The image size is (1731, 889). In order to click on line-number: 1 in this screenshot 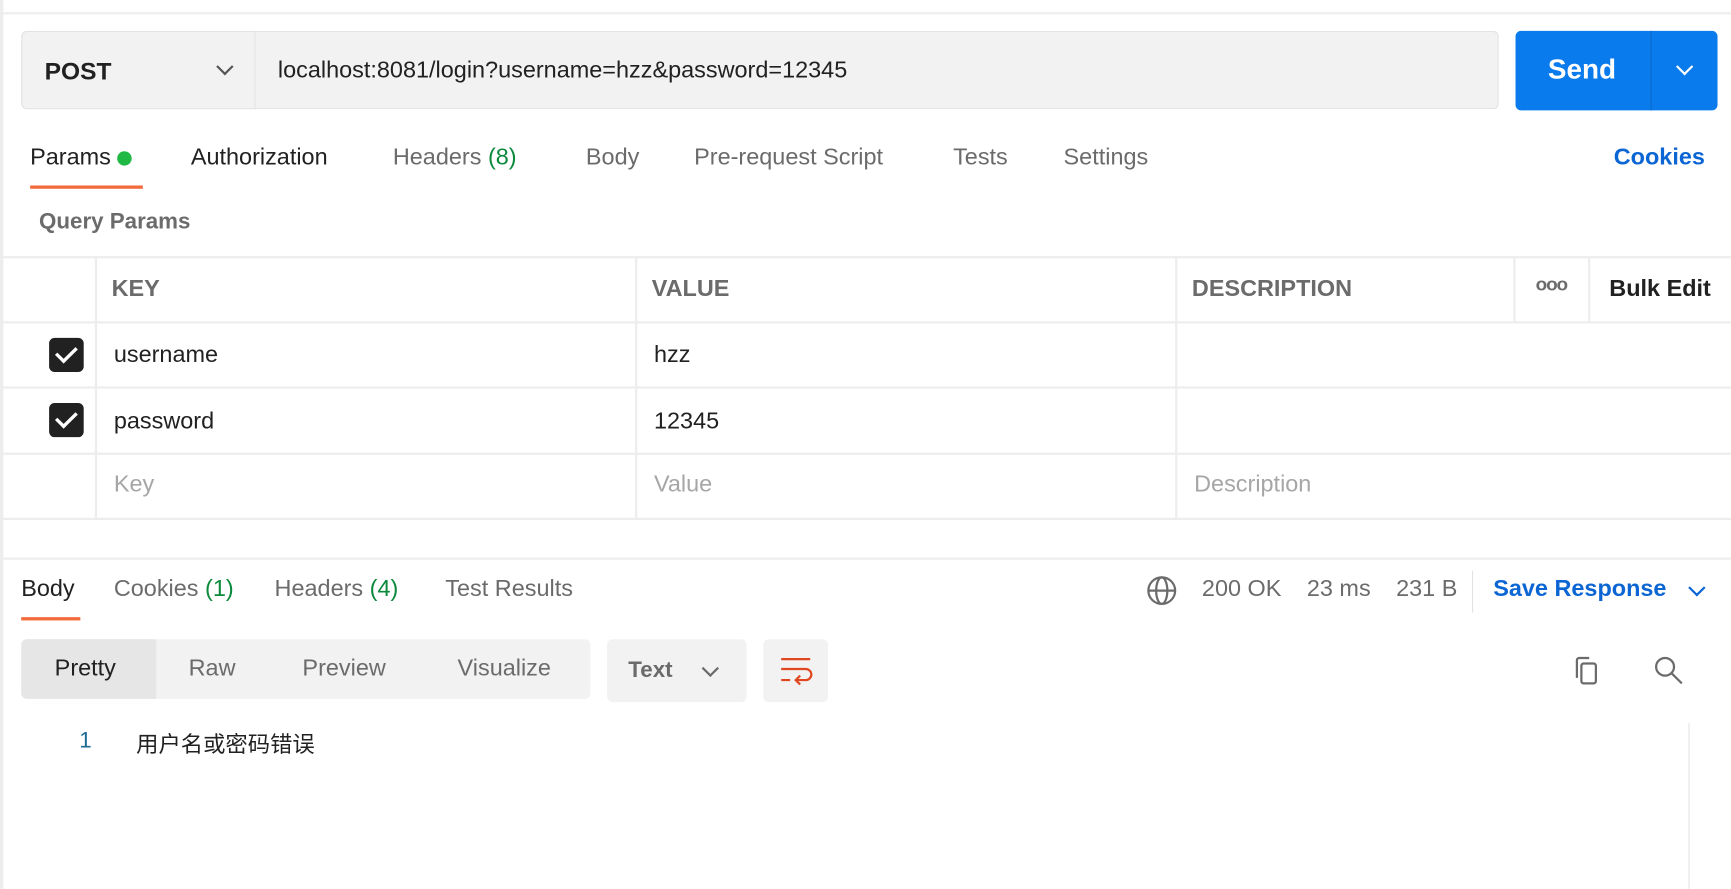, I will do `click(85, 740)`.